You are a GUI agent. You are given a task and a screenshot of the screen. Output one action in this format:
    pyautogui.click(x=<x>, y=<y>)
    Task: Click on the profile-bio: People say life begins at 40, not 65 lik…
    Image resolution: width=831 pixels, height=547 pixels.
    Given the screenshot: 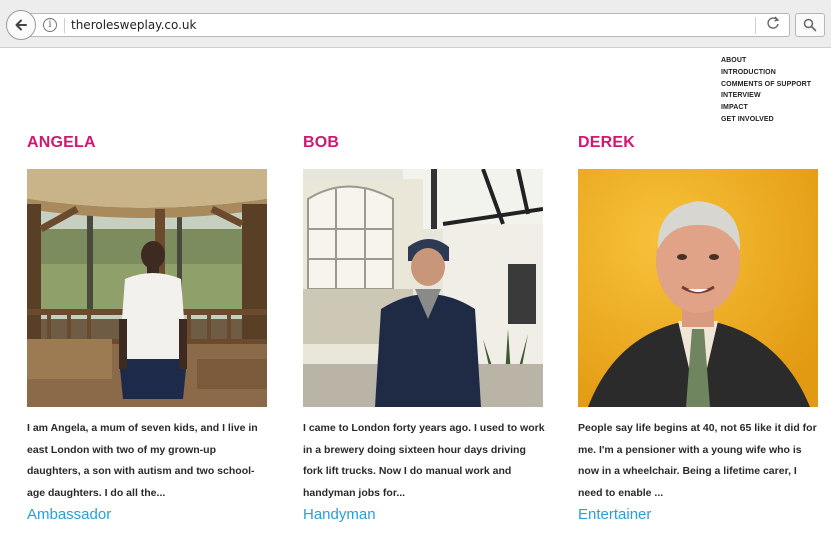 What is the action you would take?
    pyautogui.click(x=697, y=460)
    